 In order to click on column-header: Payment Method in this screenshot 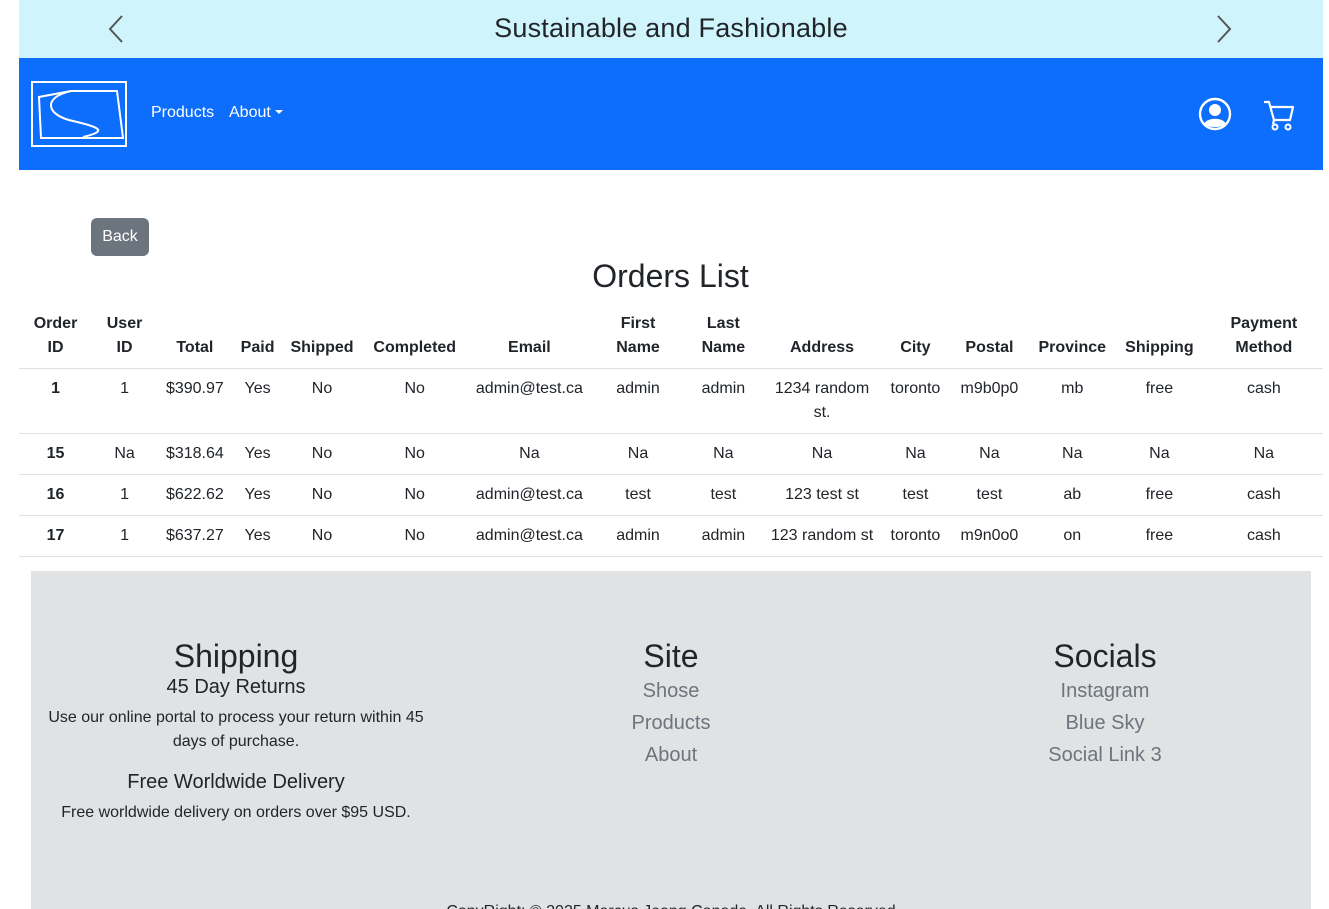, I will do `click(1263, 339)`.